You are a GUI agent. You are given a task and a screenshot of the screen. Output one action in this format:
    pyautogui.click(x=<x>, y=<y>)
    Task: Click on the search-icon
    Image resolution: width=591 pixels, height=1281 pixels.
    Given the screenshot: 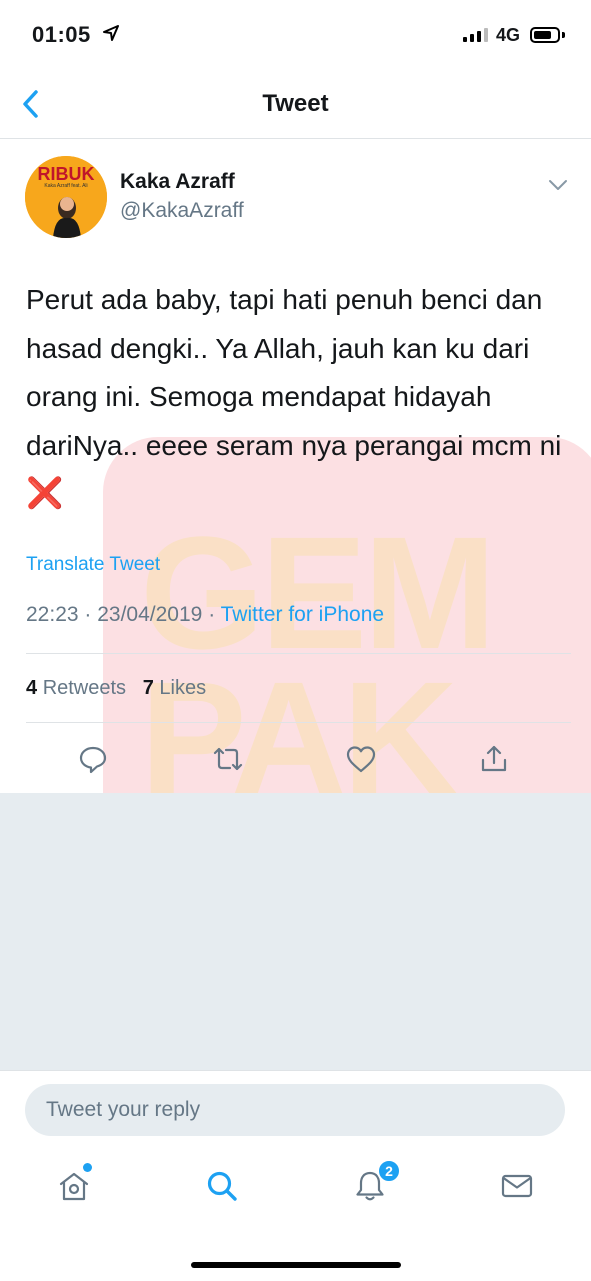 What is the action you would take?
    pyautogui.click(x=222, y=1186)
    